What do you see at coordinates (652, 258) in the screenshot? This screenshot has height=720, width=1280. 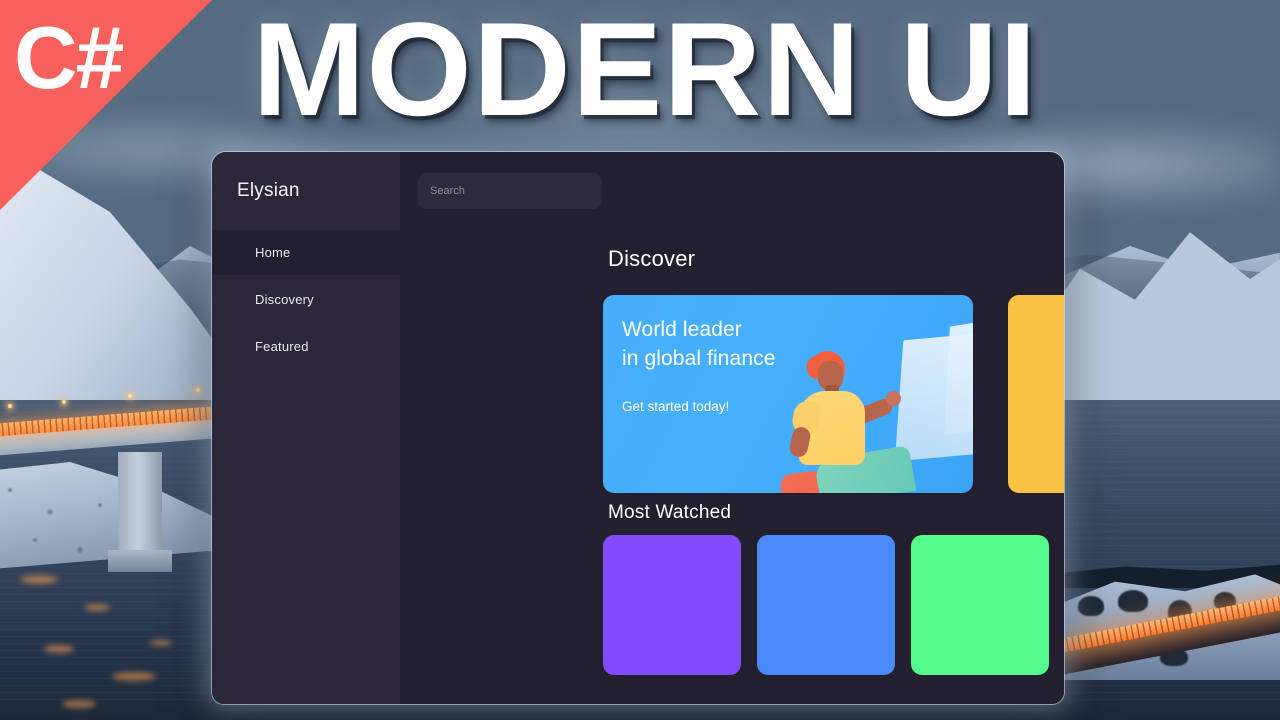 I see `discover-heading: Discover` at bounding box center [652, 258].